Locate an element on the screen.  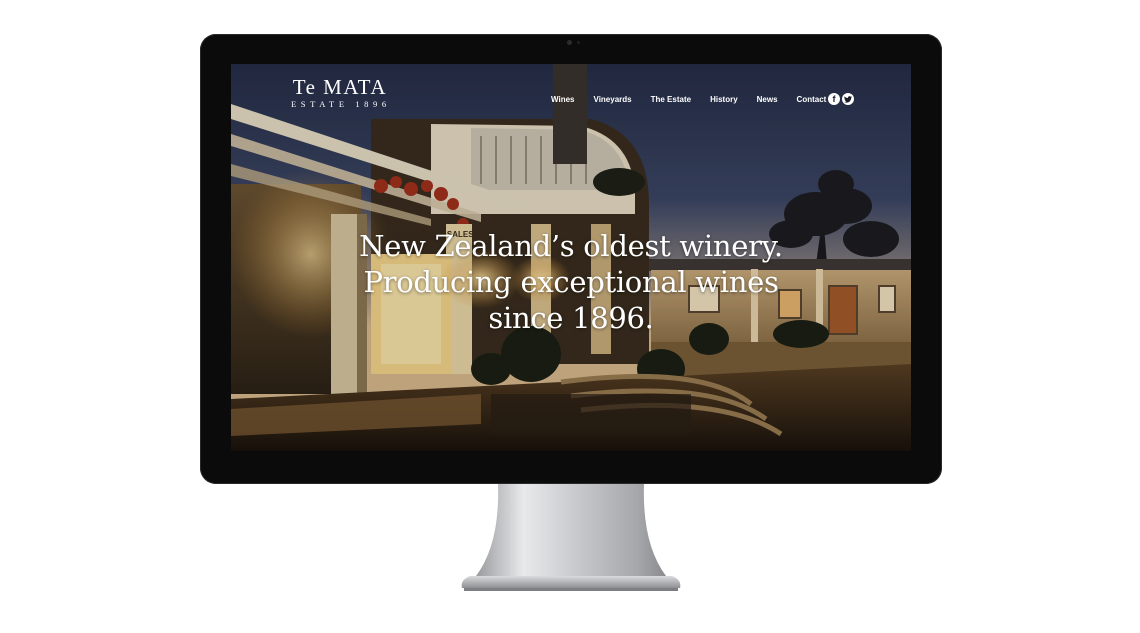
logo-subtitle: ESTATE 1896 is located at coordinates (341, 104).